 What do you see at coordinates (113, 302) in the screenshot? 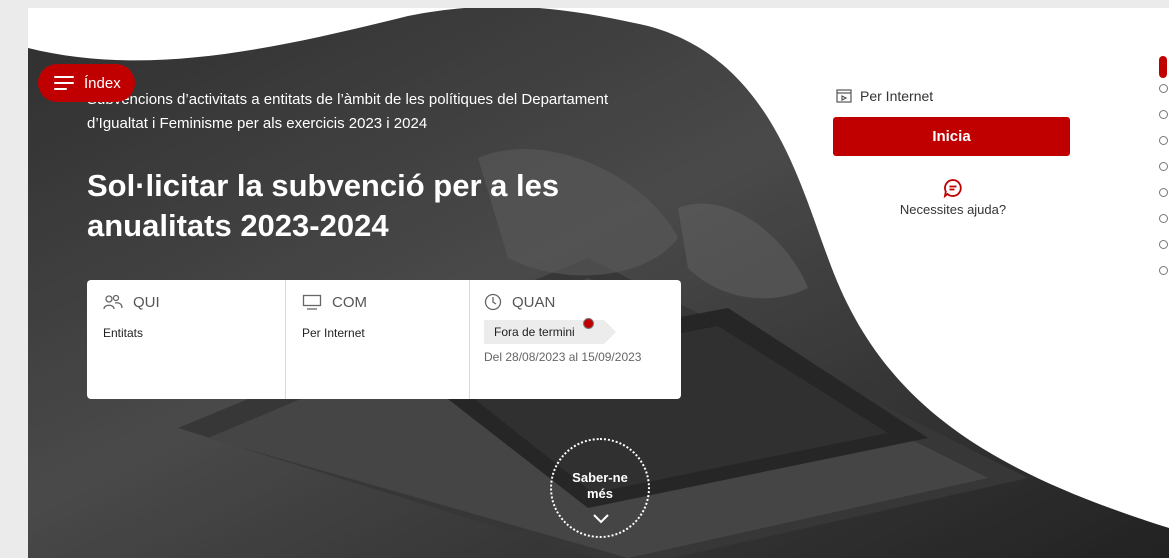
I see `people-icon` at bounding box center [113, 302].